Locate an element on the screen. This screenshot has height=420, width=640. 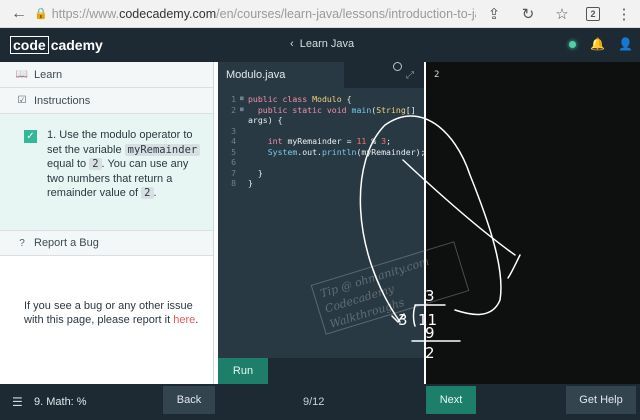
codecademy-logo: code cademy is located at coordinates (56, 45).